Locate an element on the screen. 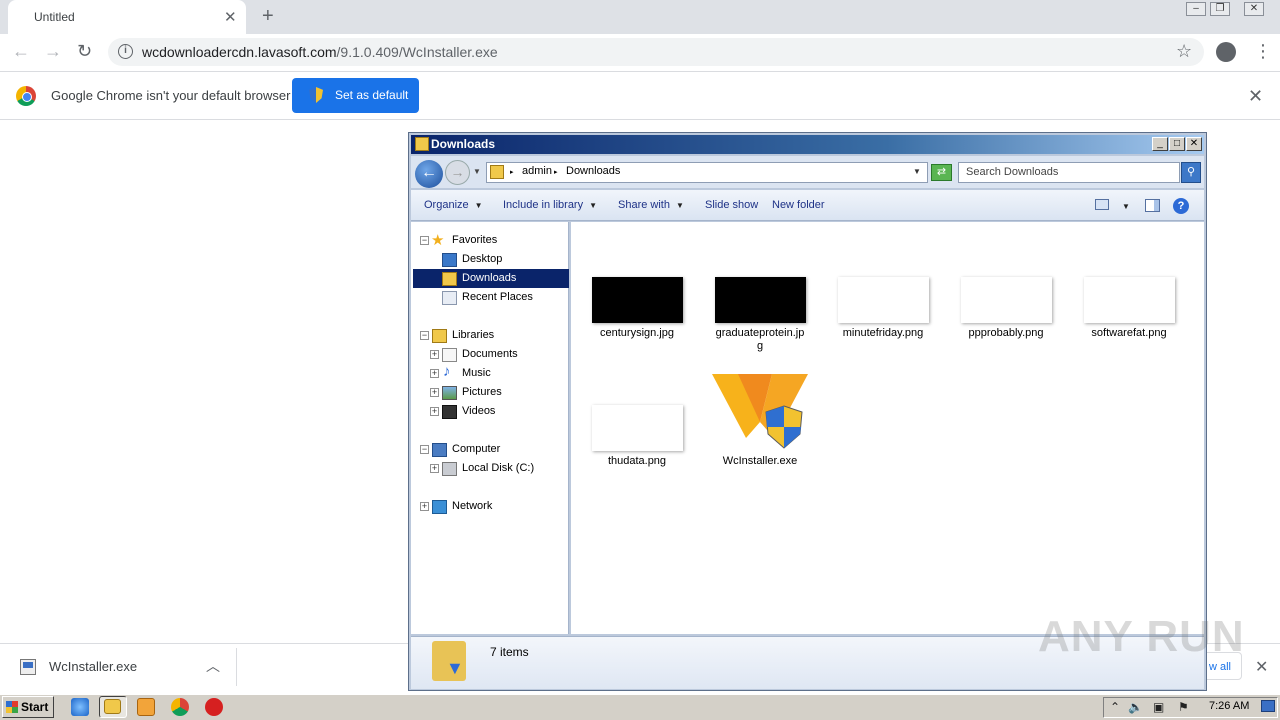 The height and width of the screenshot is (720, 1280). stop-sign-icon is located at coordinates (214, 707).